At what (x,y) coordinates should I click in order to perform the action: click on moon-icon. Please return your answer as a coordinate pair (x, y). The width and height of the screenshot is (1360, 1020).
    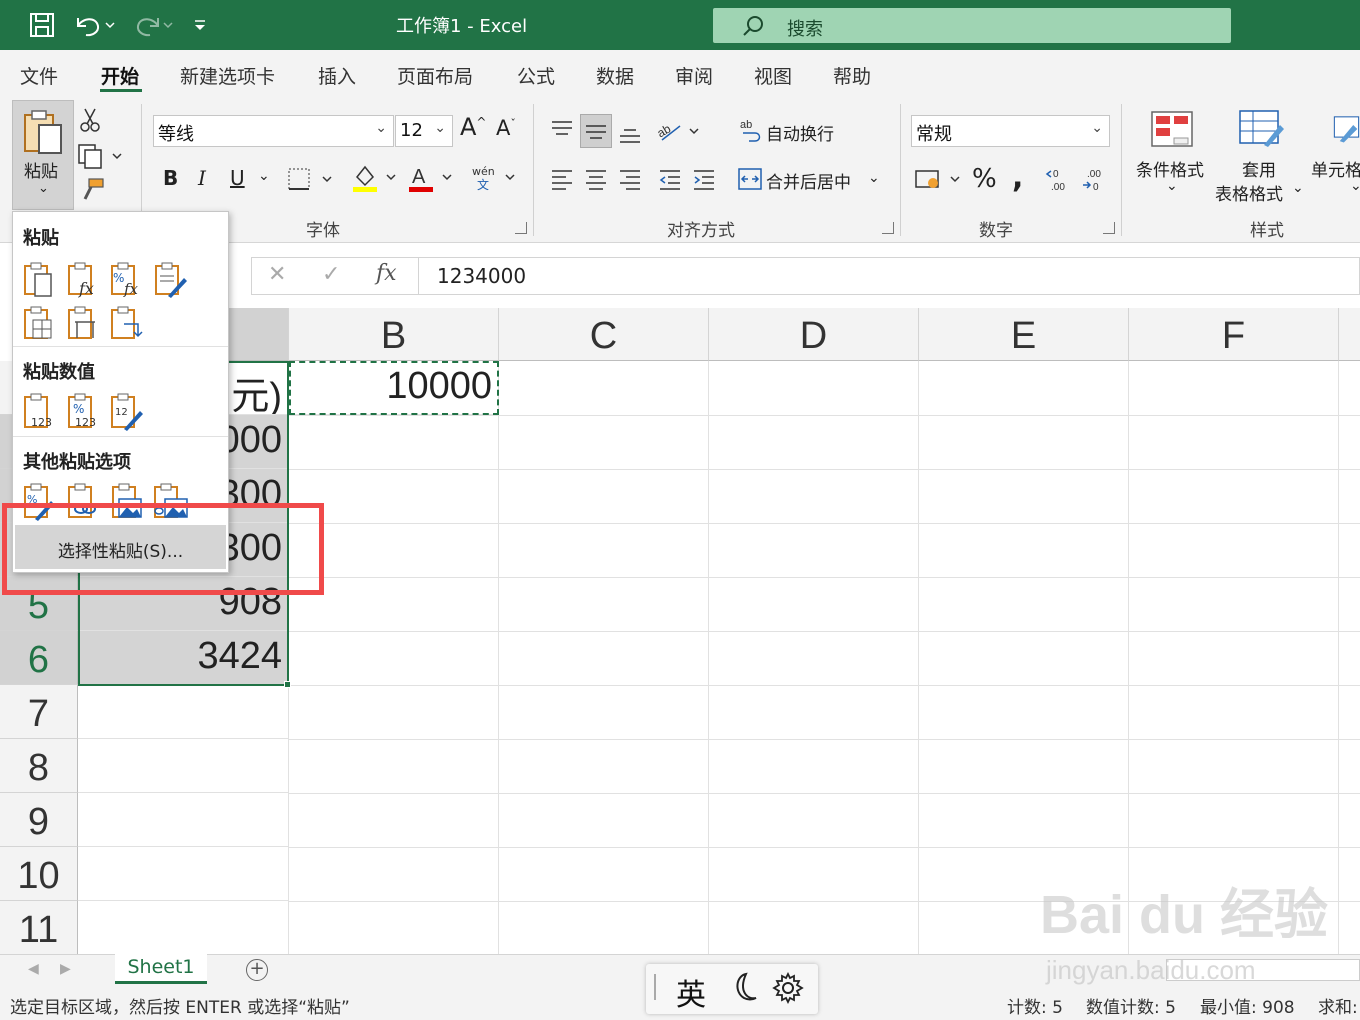
    Looking at the image, I should click on (742, 989).